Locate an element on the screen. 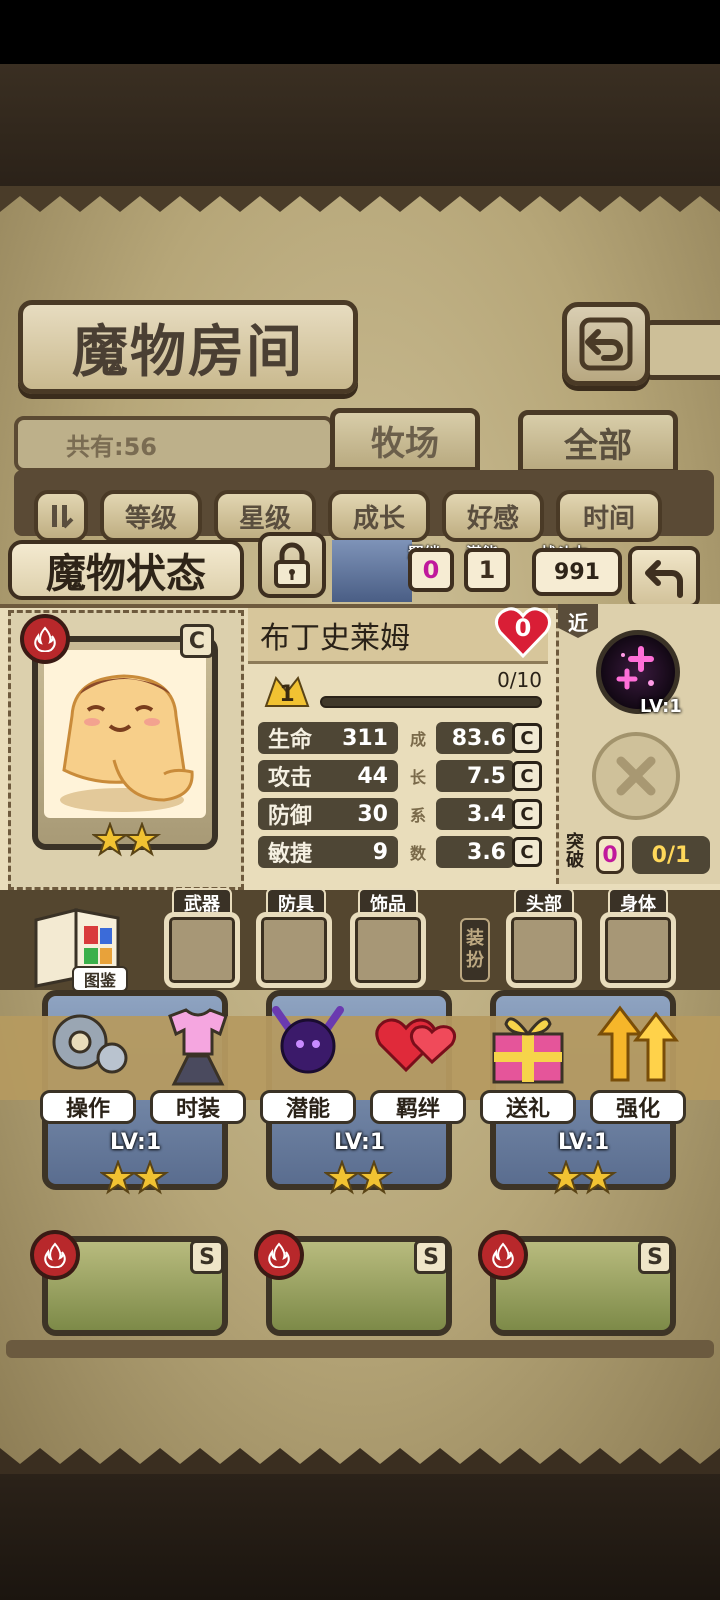 The image size is (720, 1600). grade-defense: C is located at coordinates (527, 814).